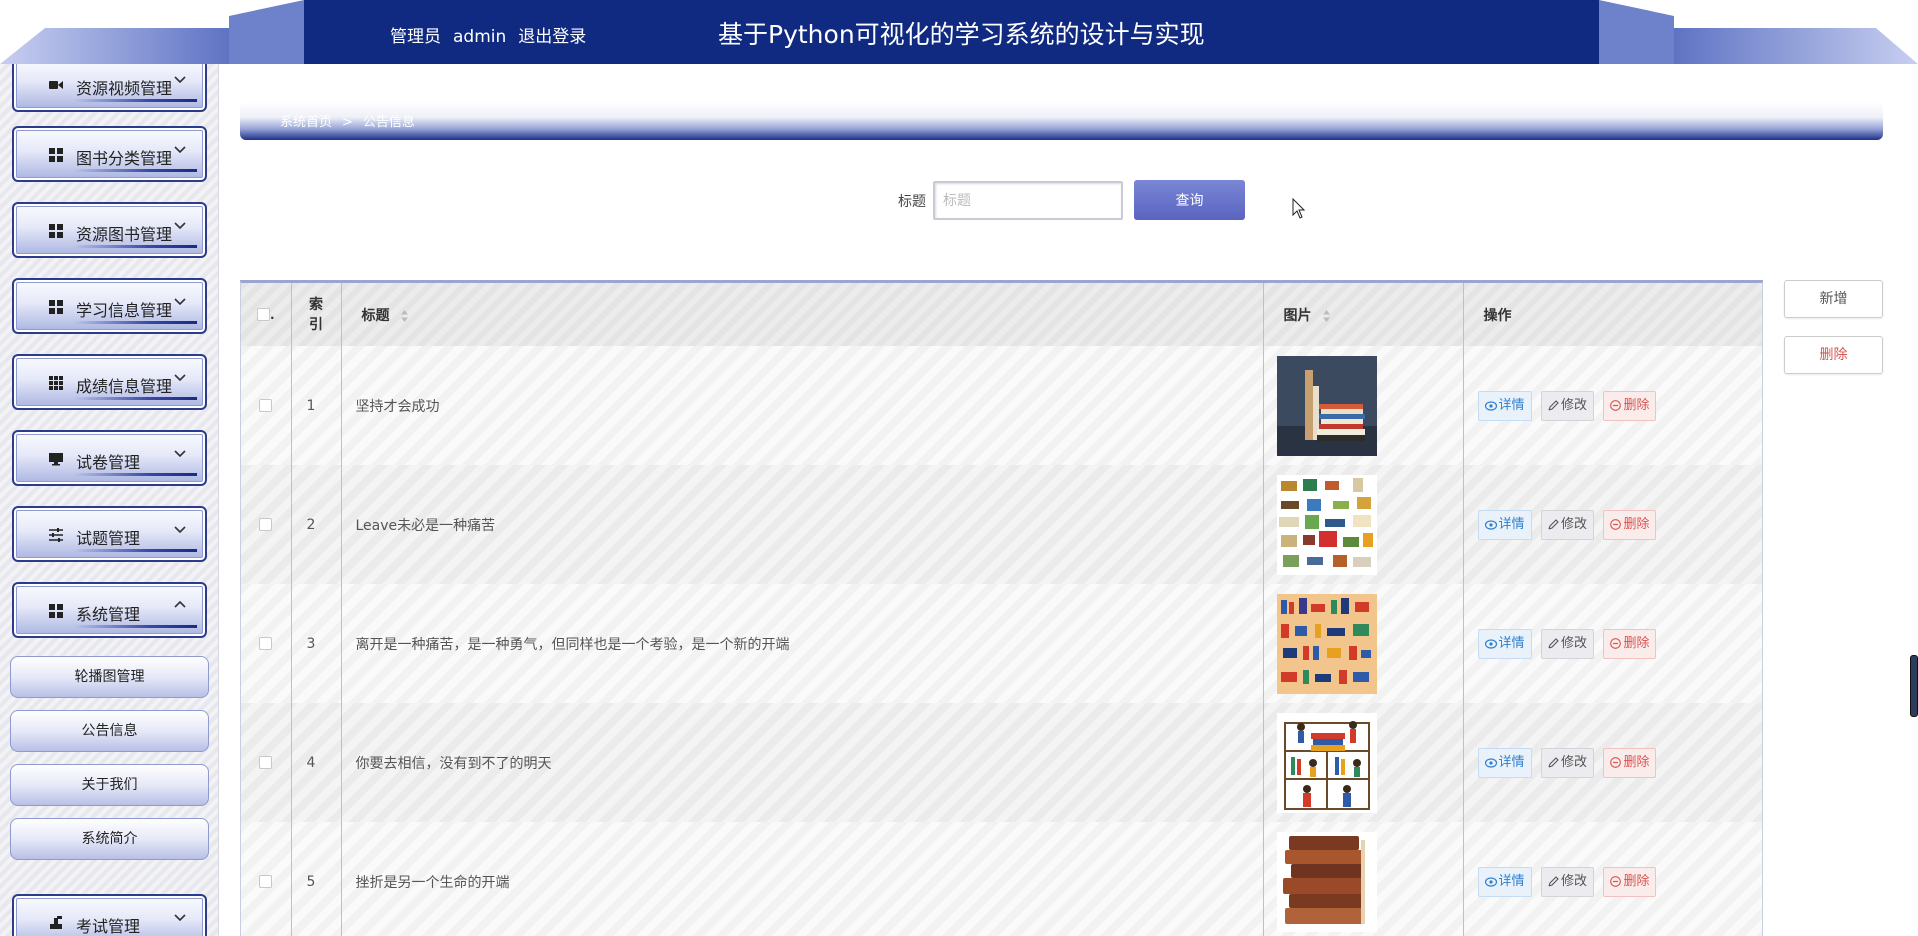  What do you see at coordinates (1299, 208) in the screenshot?
I see `mouse-cursor-icon` at bounding box center [1299, 208].